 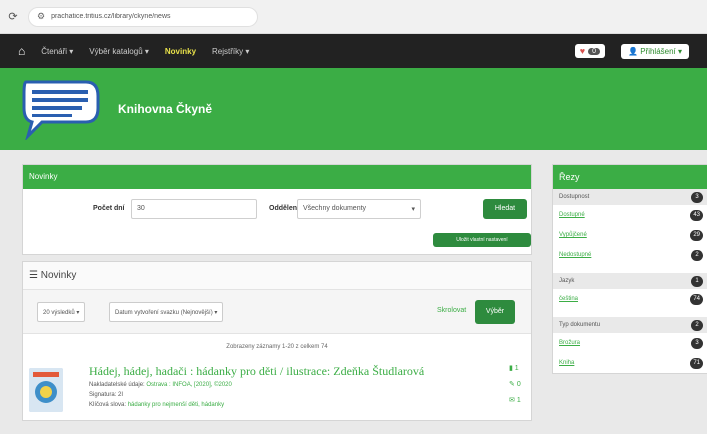 What do you see at coordinates (41, 16) in the screenshot?
I see `site-info-icon: ⚙` at bounding box center [41, 16].